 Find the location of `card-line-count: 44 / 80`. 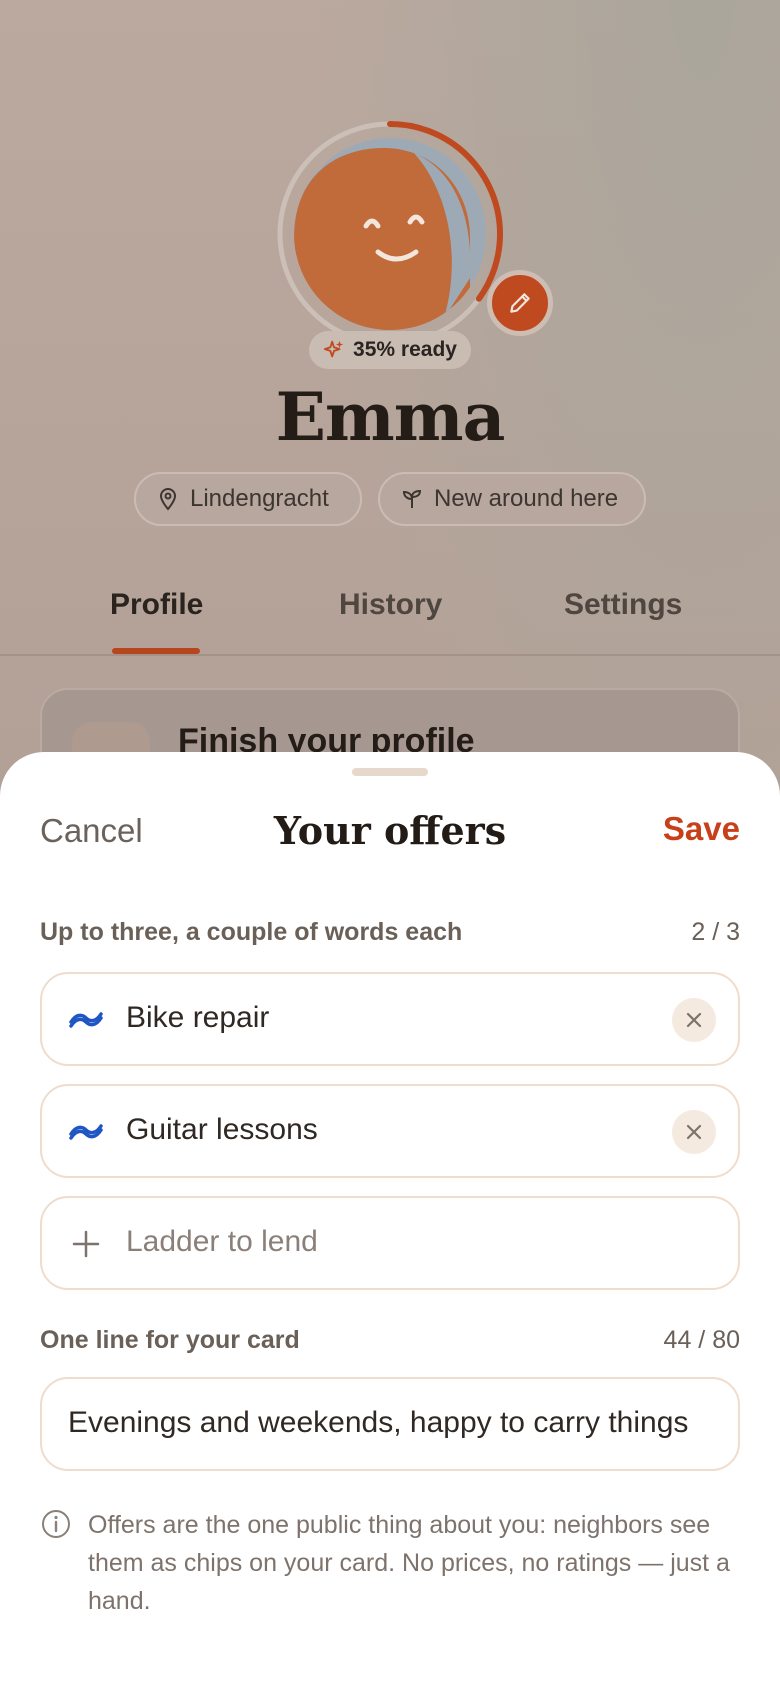

card-line-count: 44 / 80 is located at coordinates (701, 1340).